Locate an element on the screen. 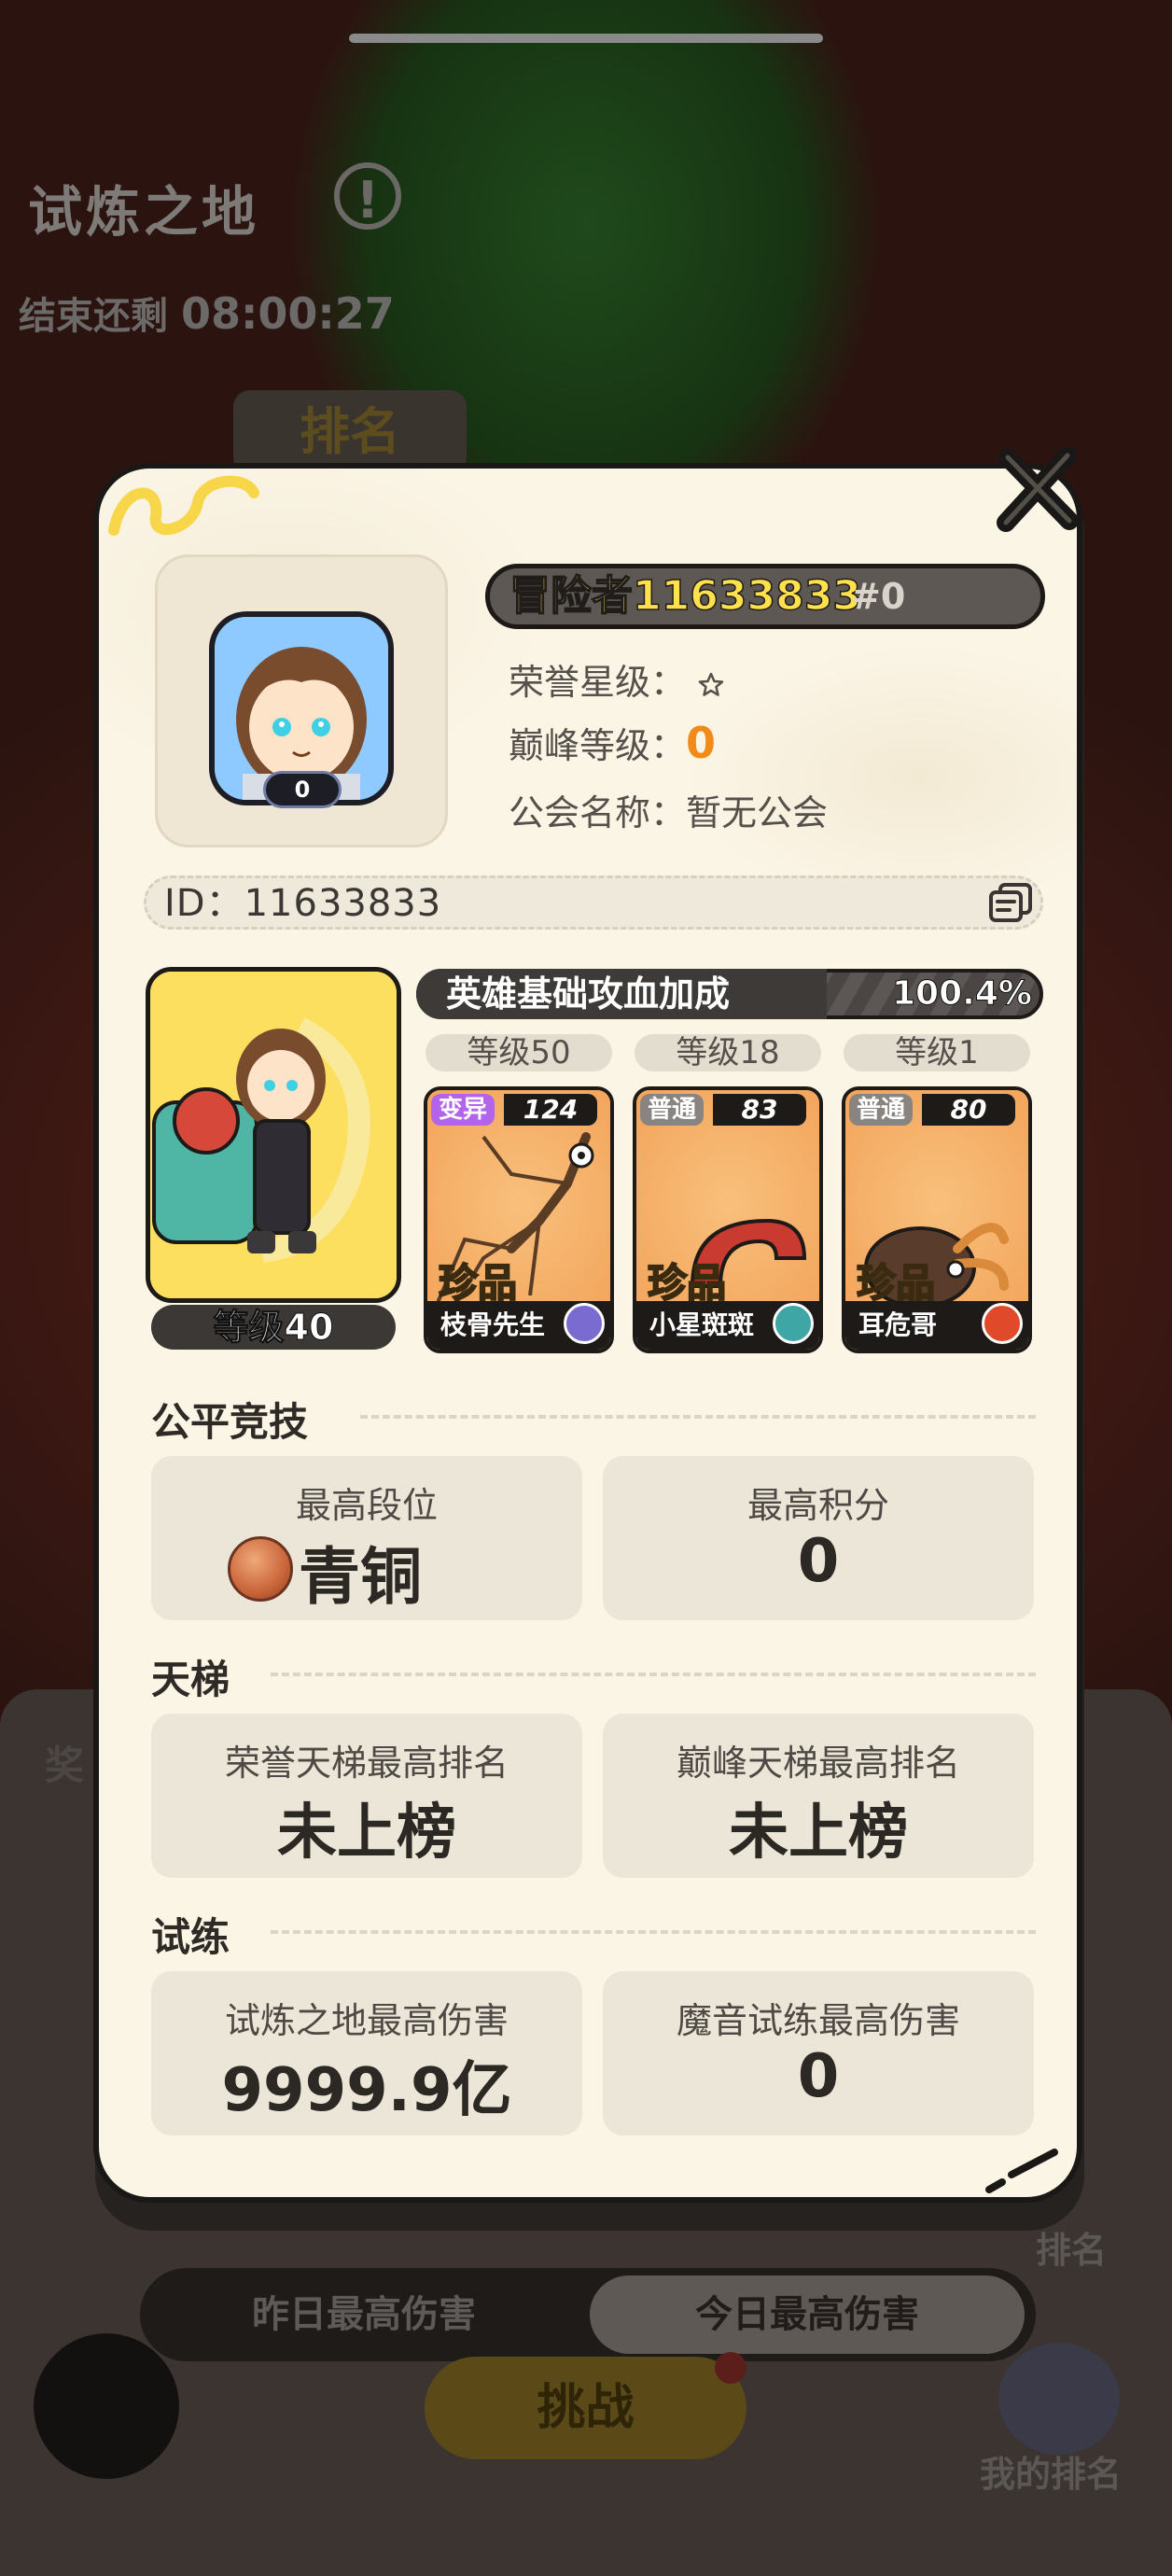 The width and height of the screenshot is (1172, 2576). home-indicator is located at coordinates (586, 38).